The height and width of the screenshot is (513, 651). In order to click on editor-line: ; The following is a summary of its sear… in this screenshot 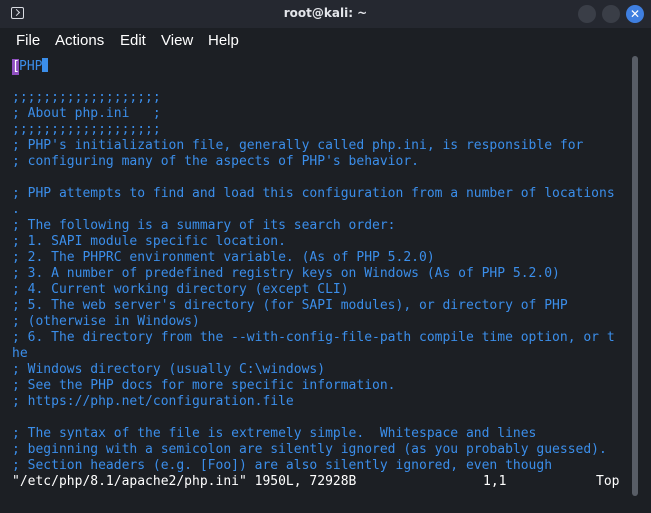, I will do `click(204, 225)`.